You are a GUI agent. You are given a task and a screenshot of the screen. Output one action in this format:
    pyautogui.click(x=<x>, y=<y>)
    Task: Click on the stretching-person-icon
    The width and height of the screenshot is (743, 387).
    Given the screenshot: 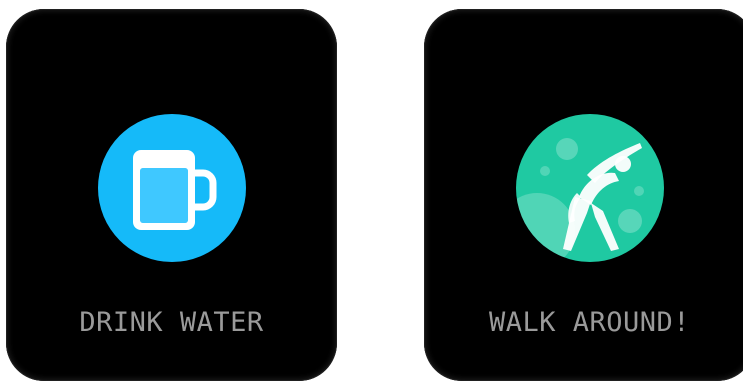 What is the action you would take?
    pyautogui.click(x=590, y=188)
    